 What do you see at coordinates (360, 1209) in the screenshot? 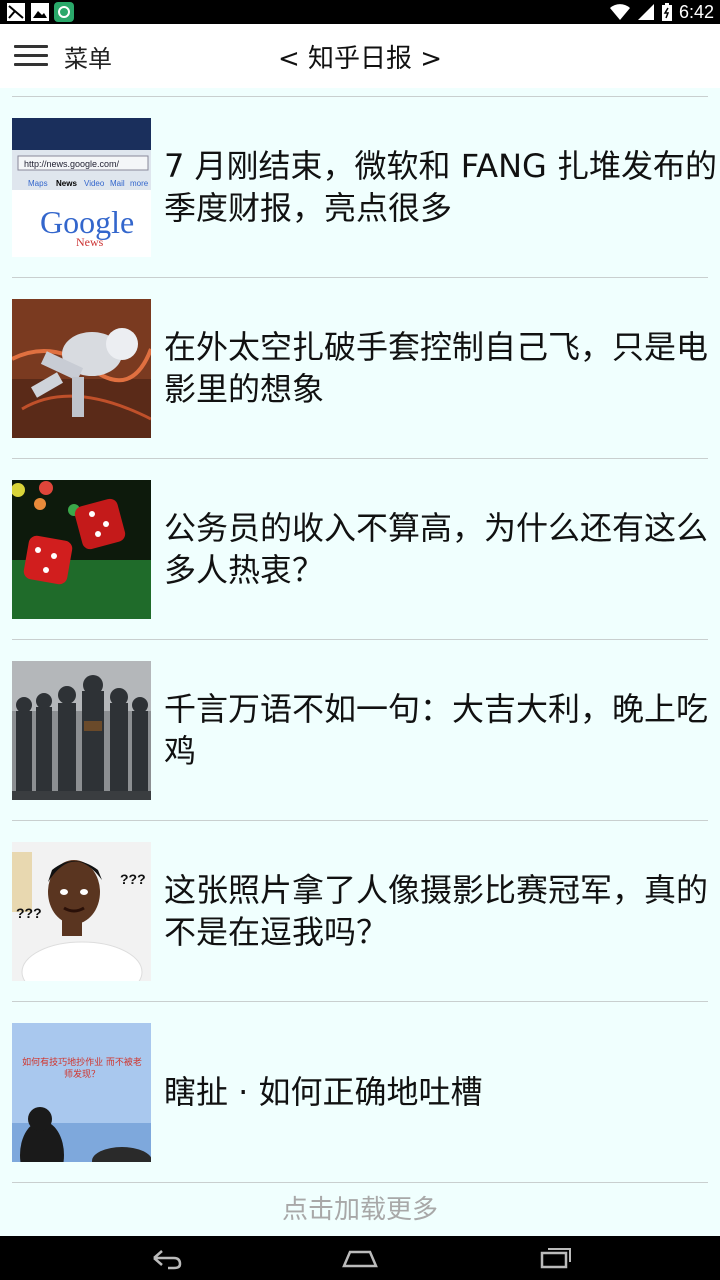
I see `load-more-button: 点击加载更多` at bounding box center [360, 1209].